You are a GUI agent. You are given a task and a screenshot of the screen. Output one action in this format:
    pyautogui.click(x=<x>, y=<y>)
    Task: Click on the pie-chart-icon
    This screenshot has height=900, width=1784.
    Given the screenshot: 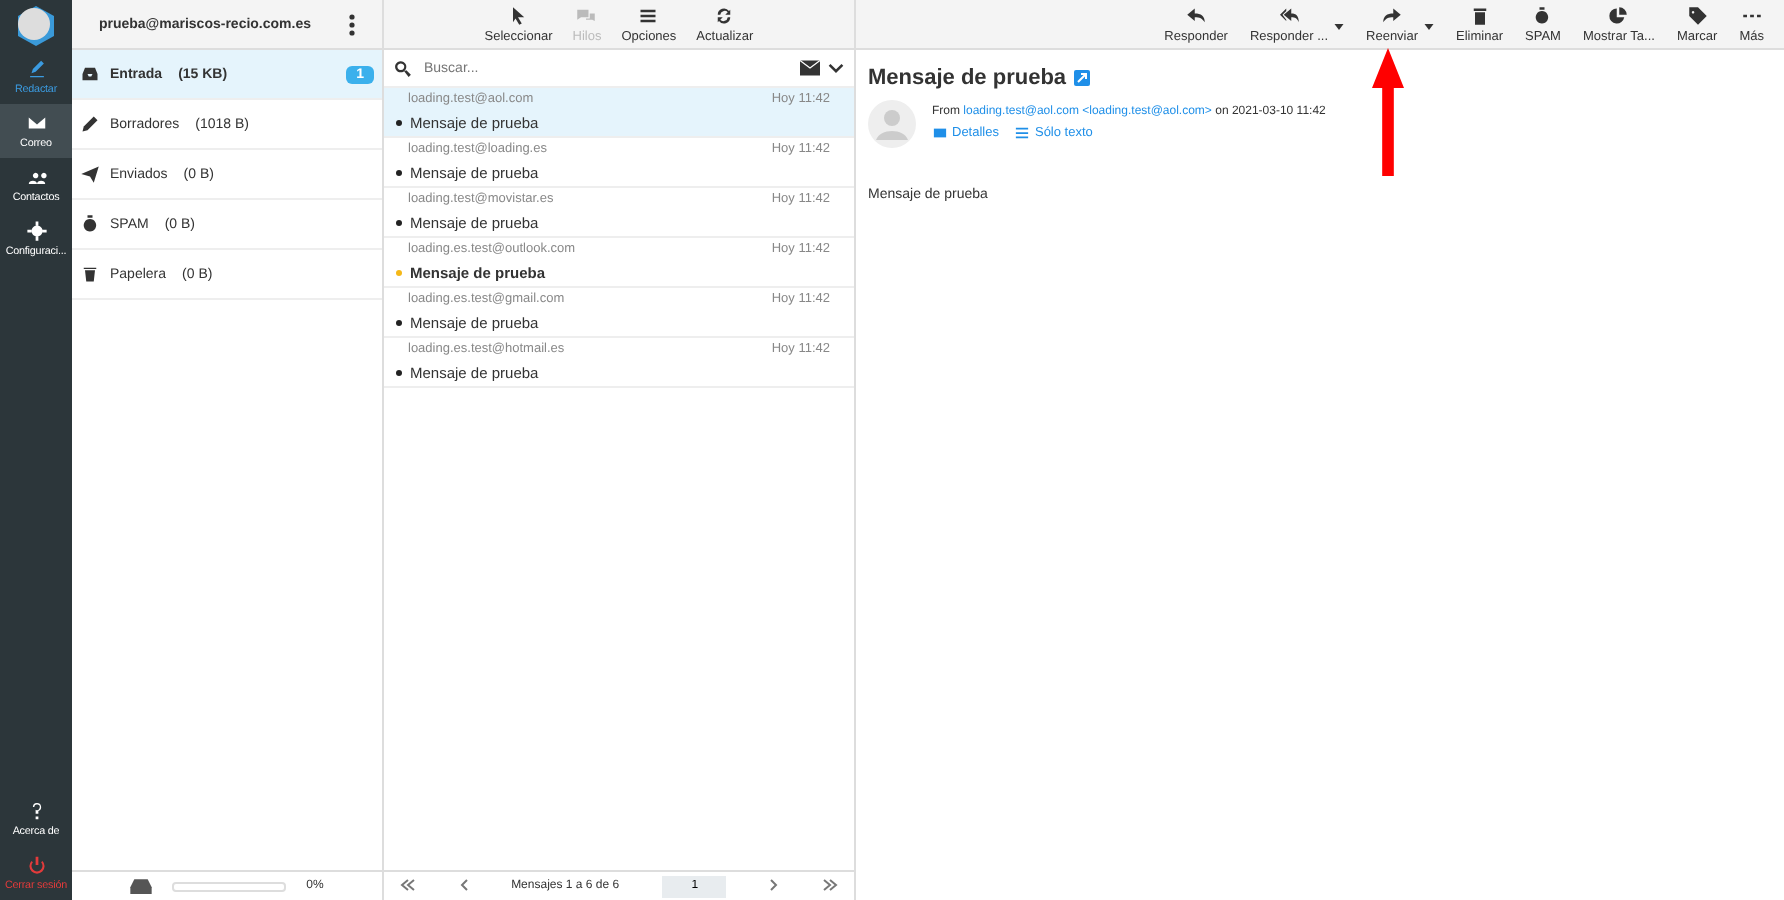 What is the action you would take?
    pyautogui.click(x=1618, y=15)
    